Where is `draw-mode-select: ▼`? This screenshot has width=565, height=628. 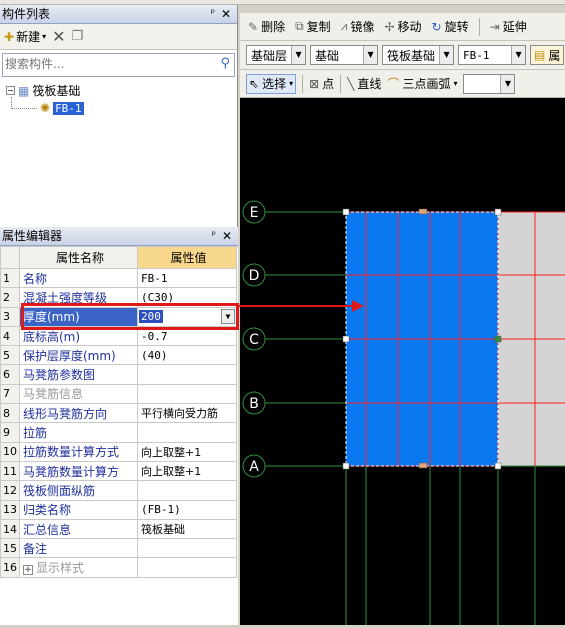 draw-mode-select: ▼ is located at coordinates (489, 83).